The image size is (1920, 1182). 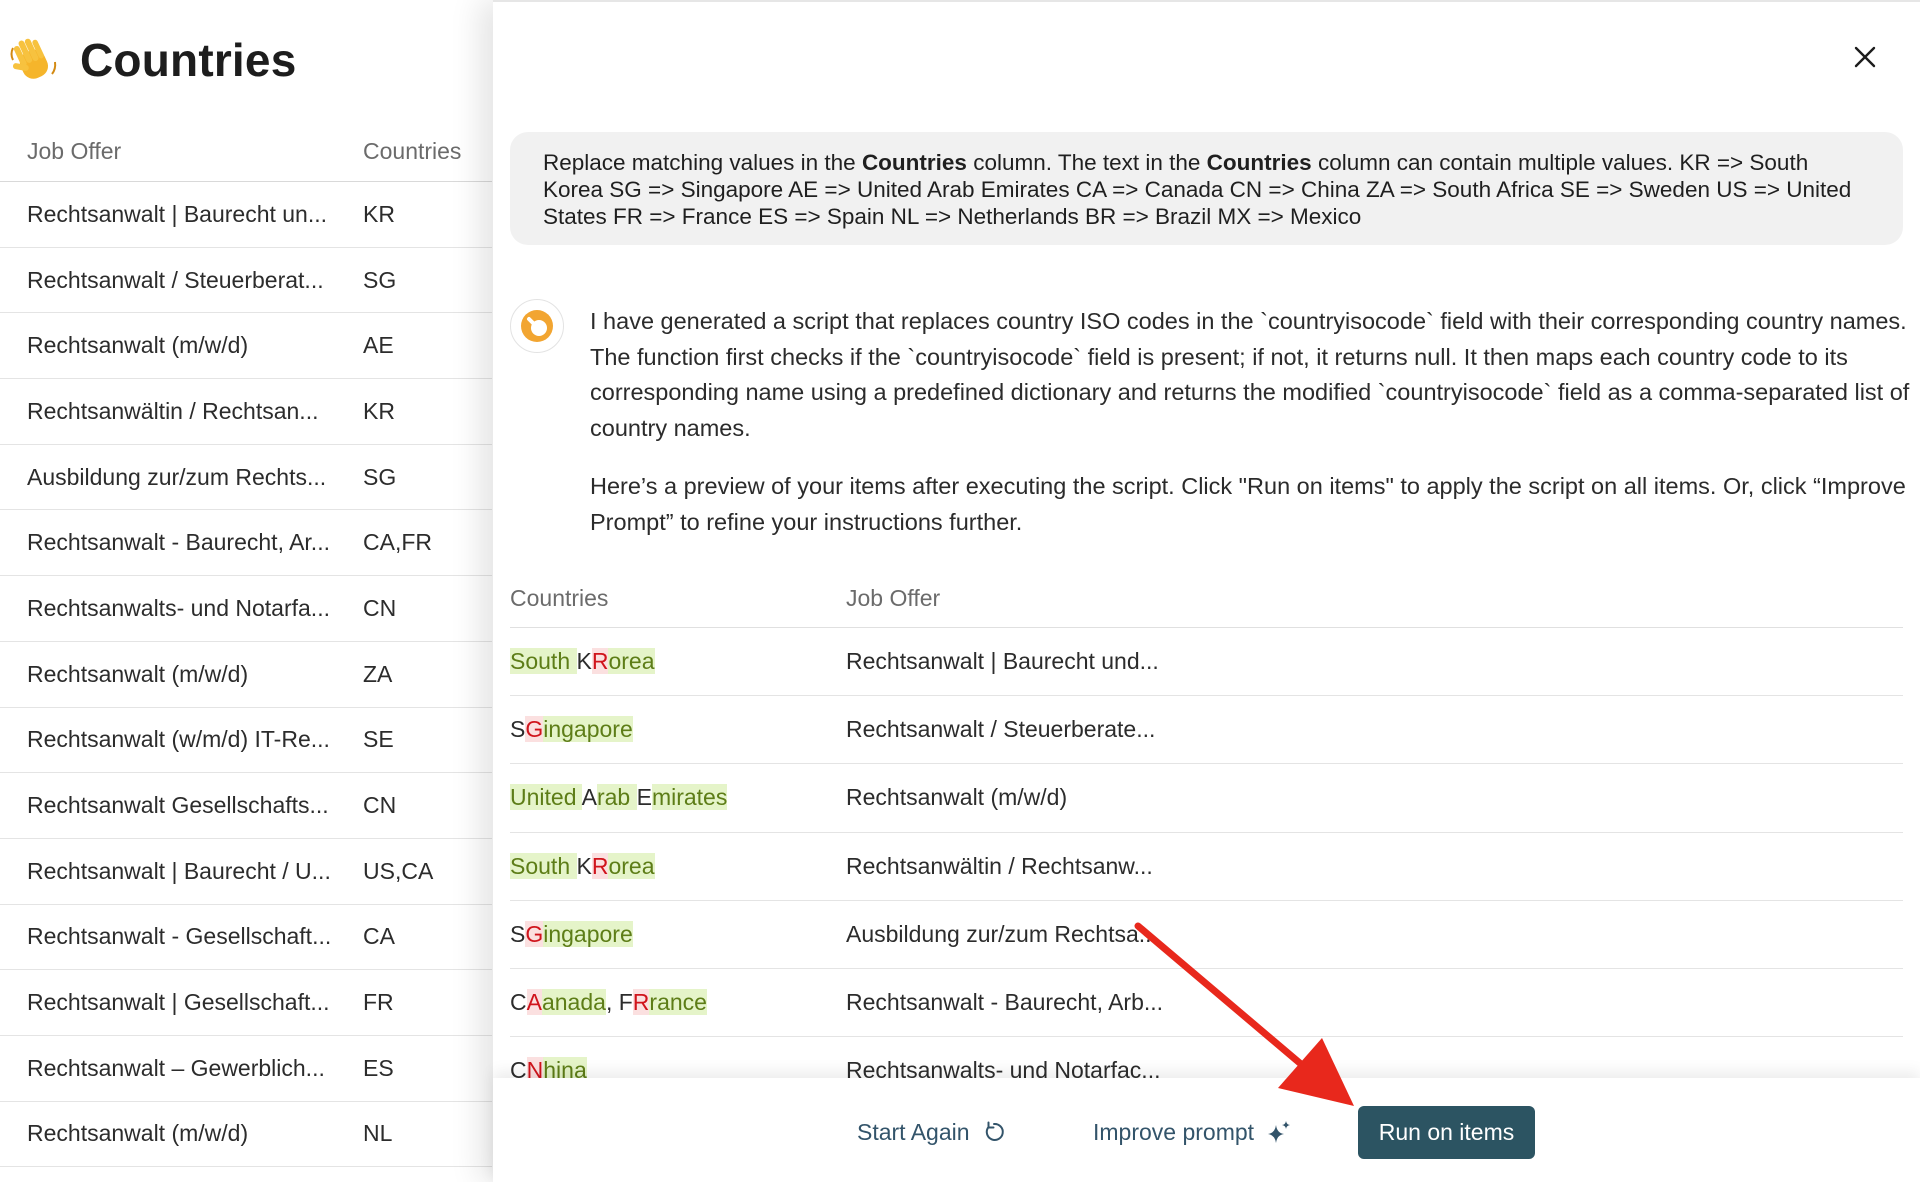 I want to click on table-row: Rechtsanwalt / Steuerberat... SG, so click(x=246, y=281).